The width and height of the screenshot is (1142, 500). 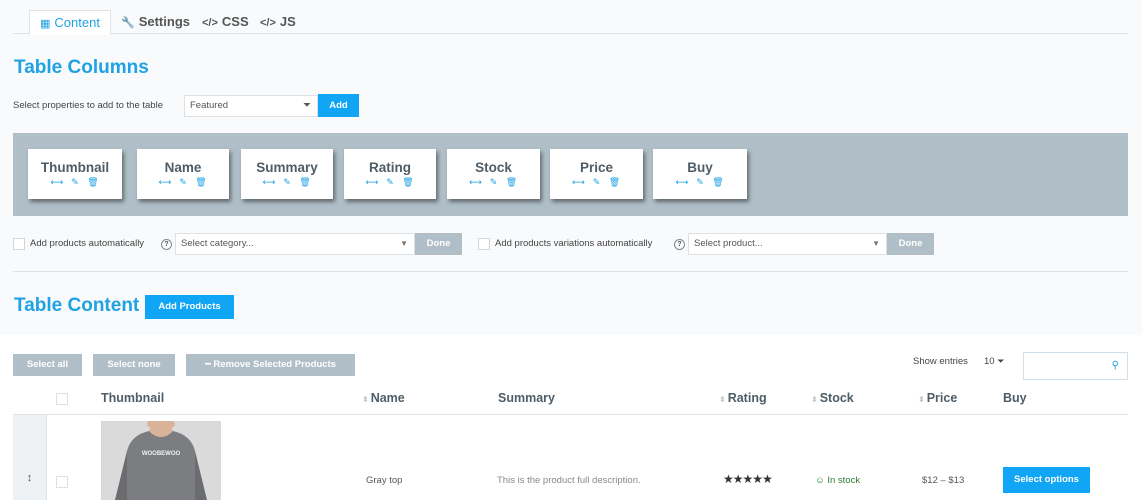 I want to click on add-variations-auto-checkbox, so click(x=484, y=244).